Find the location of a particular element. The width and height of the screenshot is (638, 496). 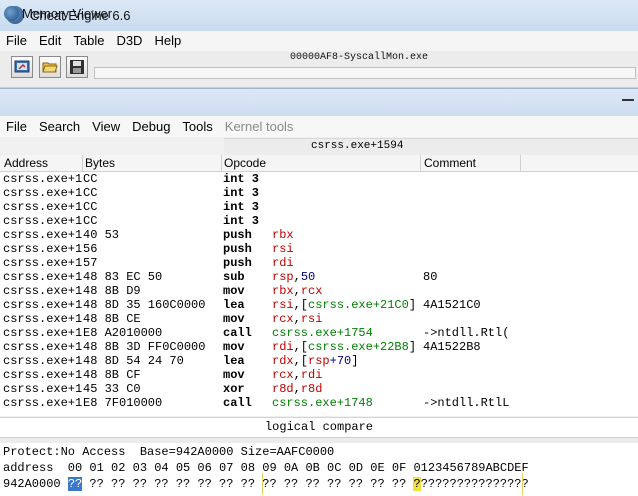

open-process-icon is located at coordinates (22, 66).